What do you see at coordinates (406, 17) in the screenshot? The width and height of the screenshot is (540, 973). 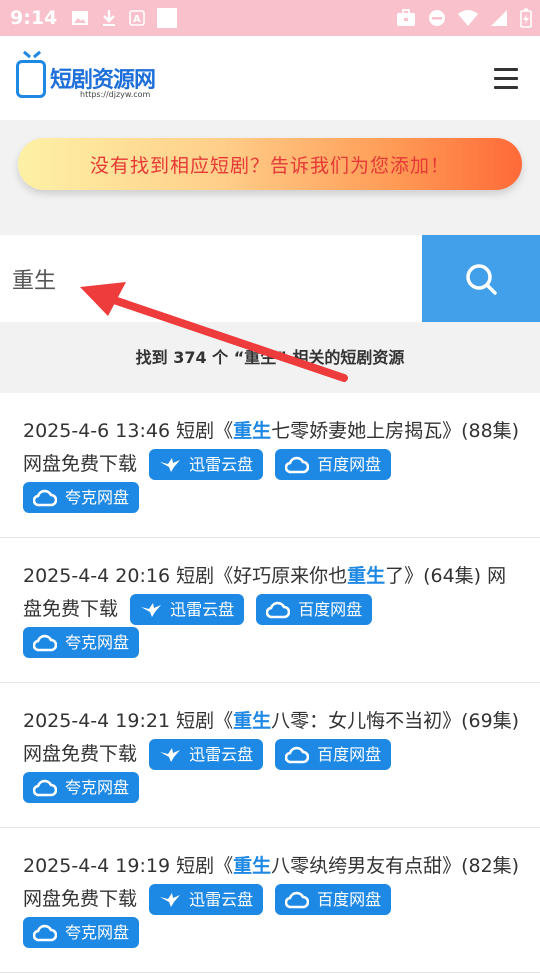 I see `briefcase-icon` at bounding box center [406, 17].